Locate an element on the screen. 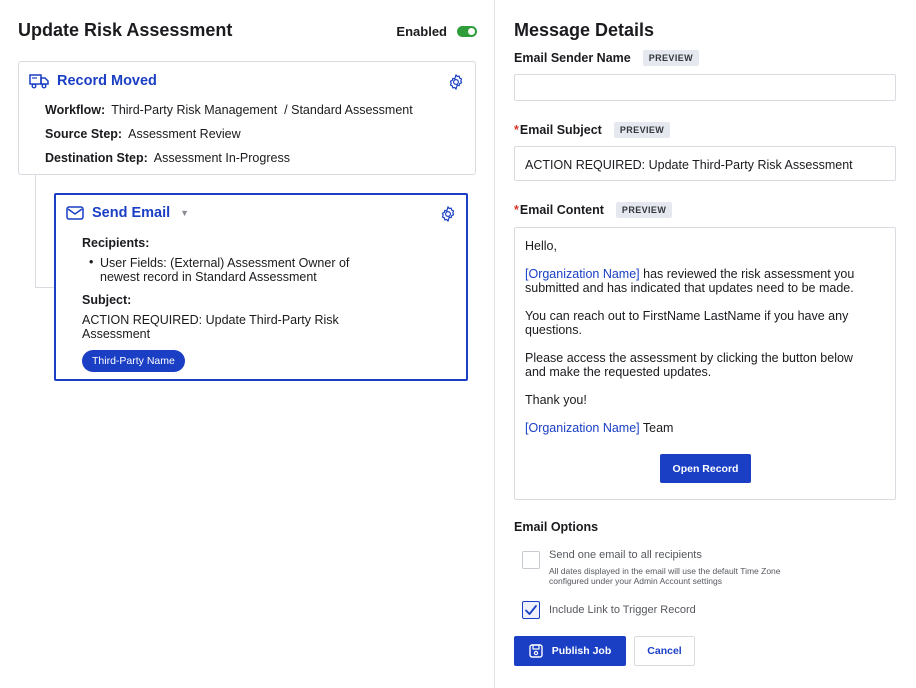 This screenshot has width=916, height=688. paragraph-1-text: has reviewed the risk assessment you is located at coordinates (747, 274).